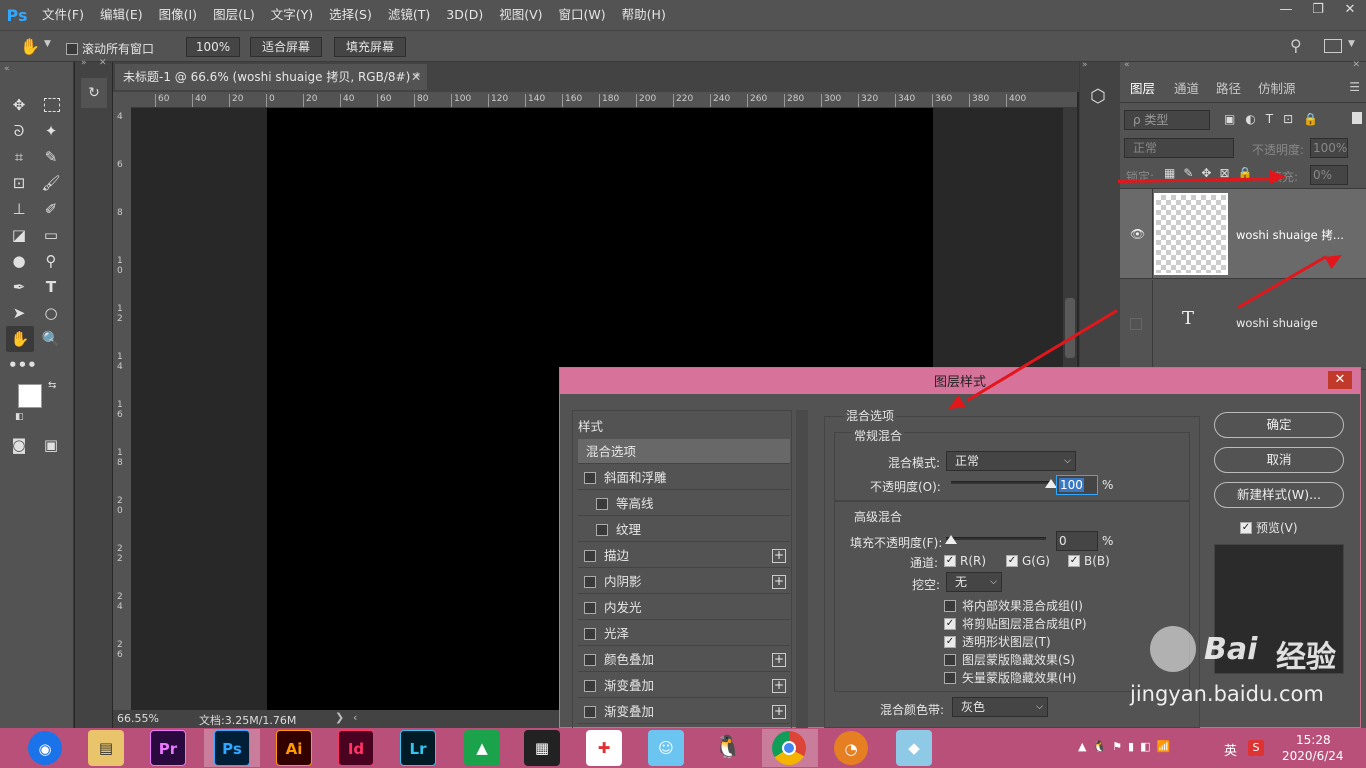 This screenshot has height=768, width=1366. Describe the element at coordinates (1329, 175) in the screenshot. I see `fill-field: 0%` at that location.